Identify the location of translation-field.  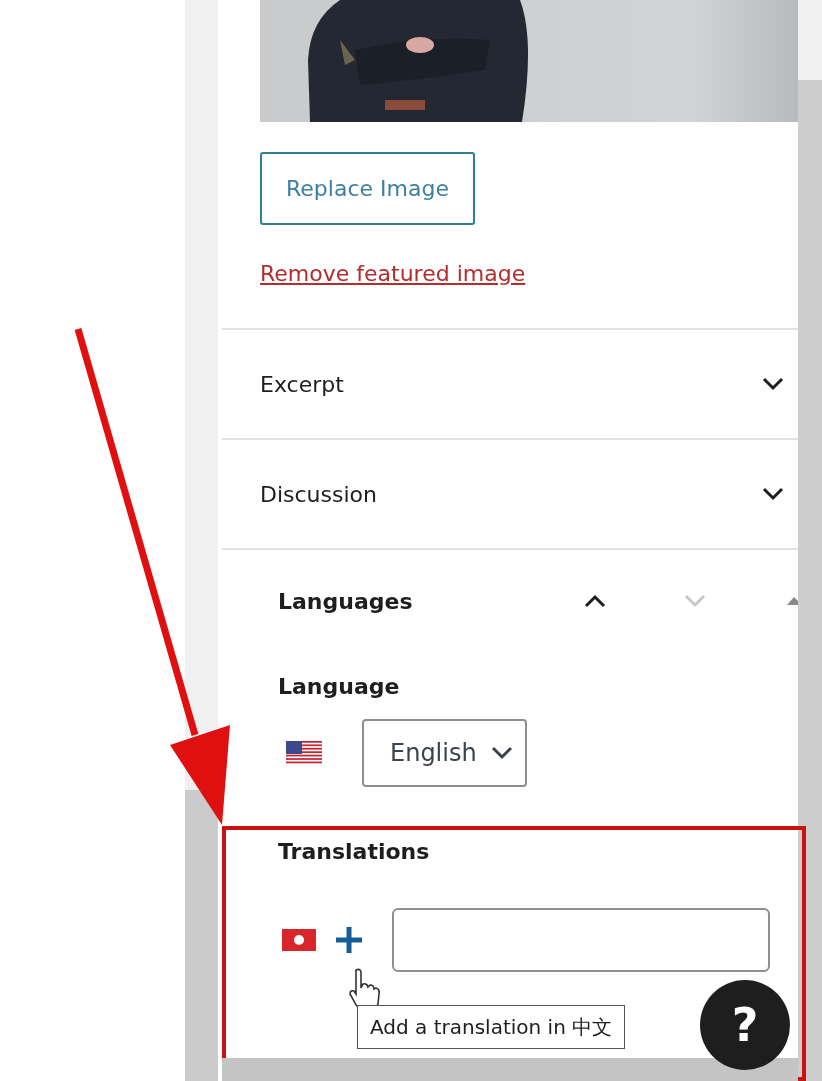
(581, 940).